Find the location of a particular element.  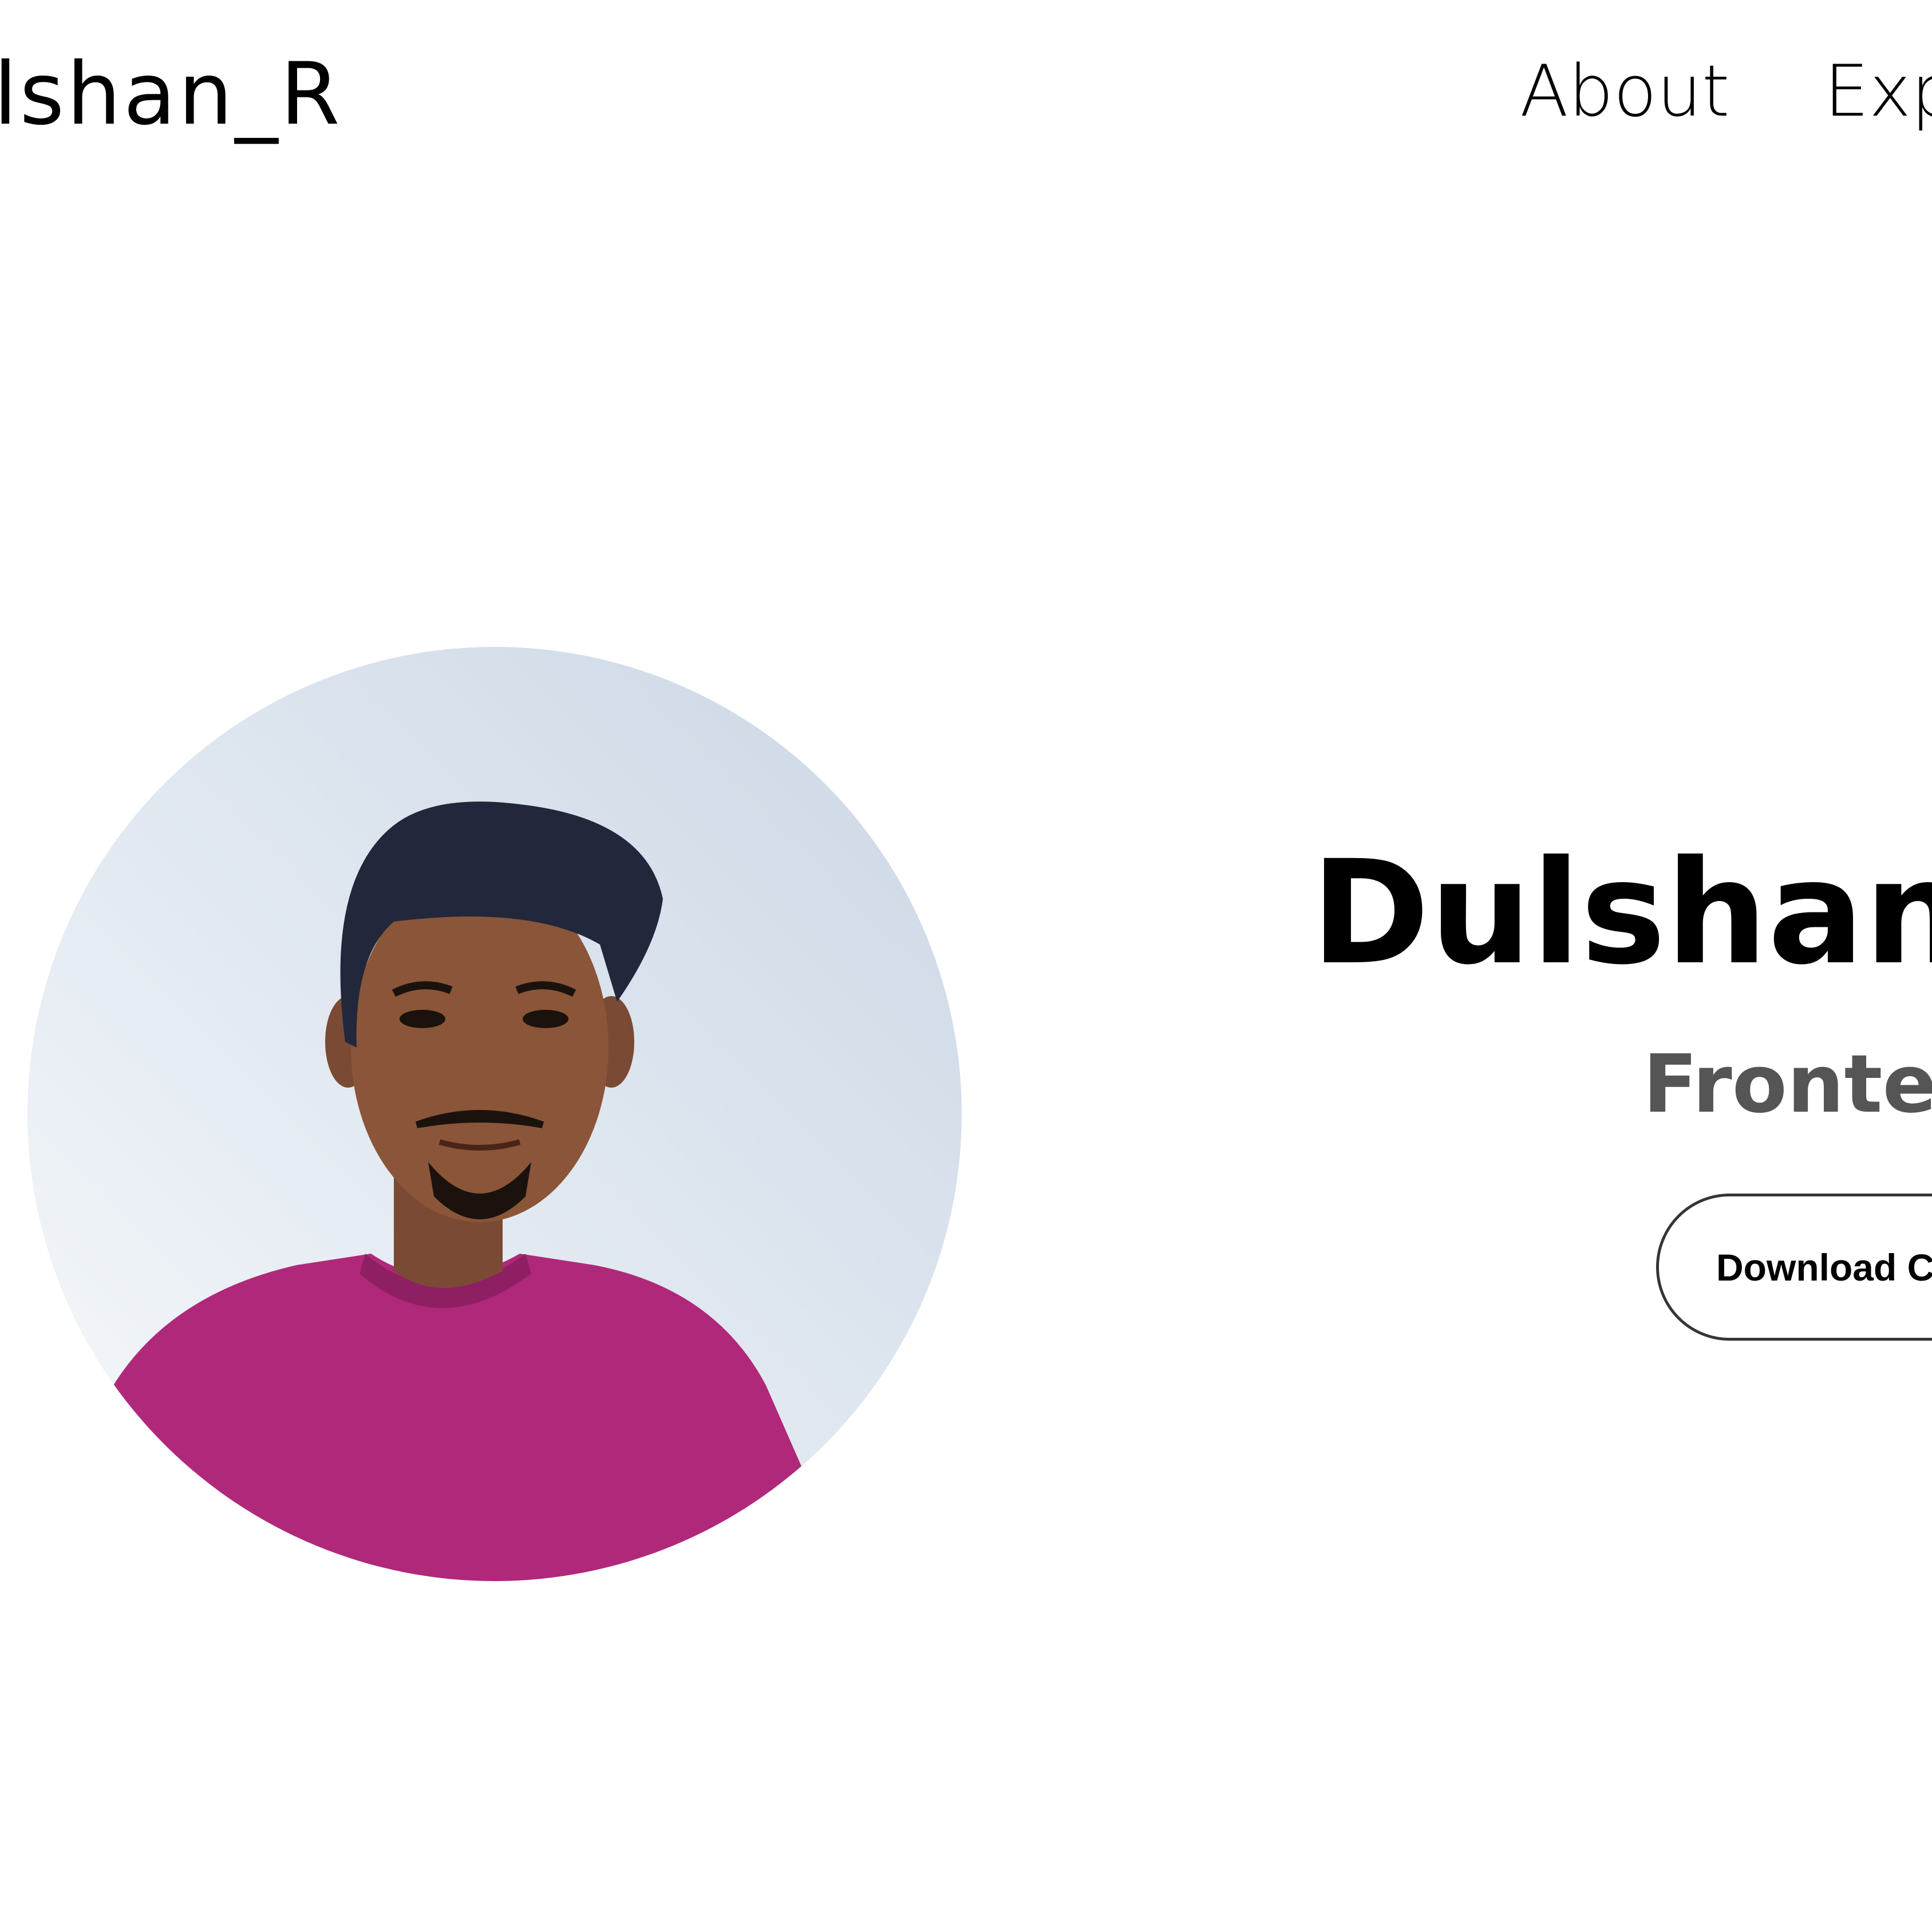

download-cv-button: Download CV is located at coordinates (1794, 1267).